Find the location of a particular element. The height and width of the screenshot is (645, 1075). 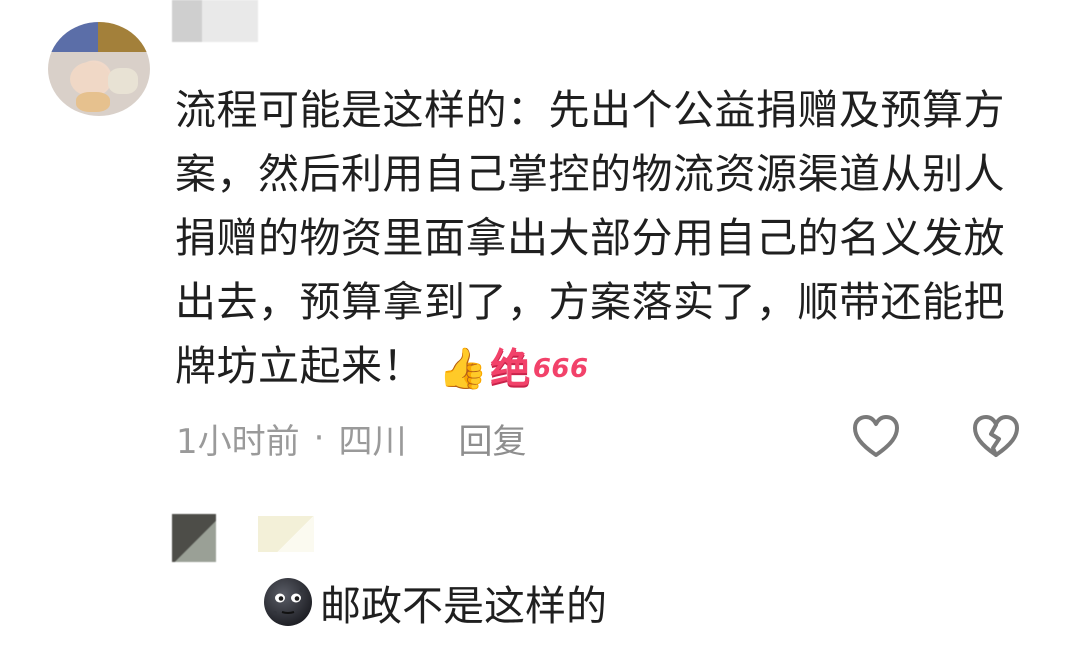

location: 四川 is located at coordinates (372, 441).